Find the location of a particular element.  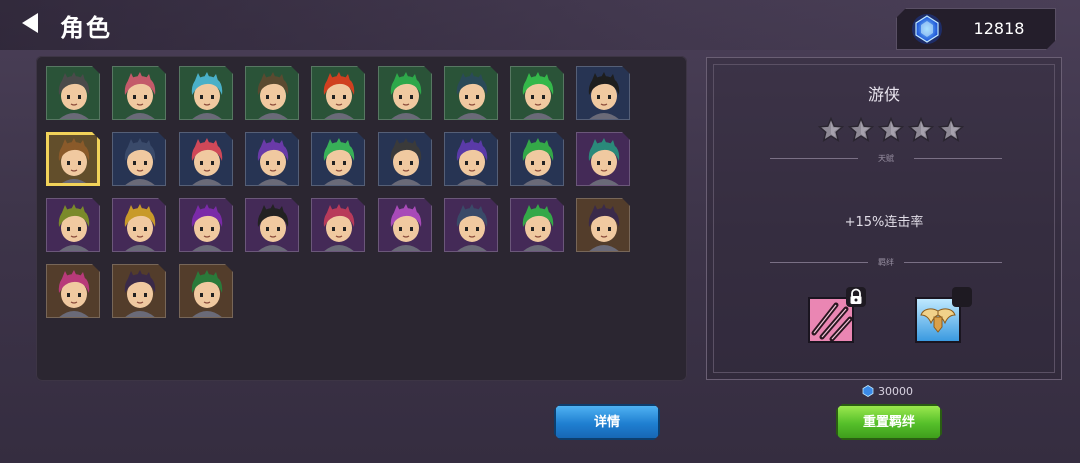

lock-badge is located at coordinates (856, 297).